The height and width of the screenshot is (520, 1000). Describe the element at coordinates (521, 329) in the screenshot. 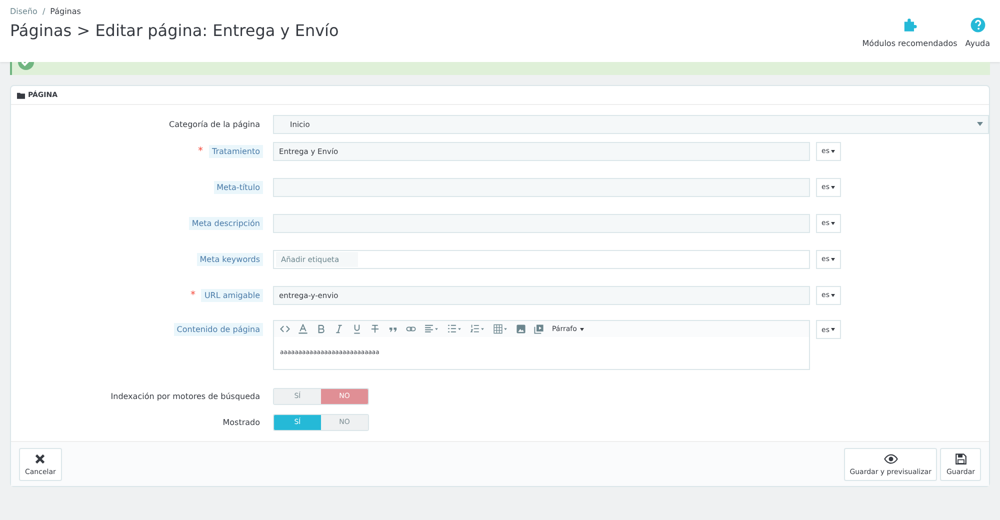

I see `image-icon` at that location.